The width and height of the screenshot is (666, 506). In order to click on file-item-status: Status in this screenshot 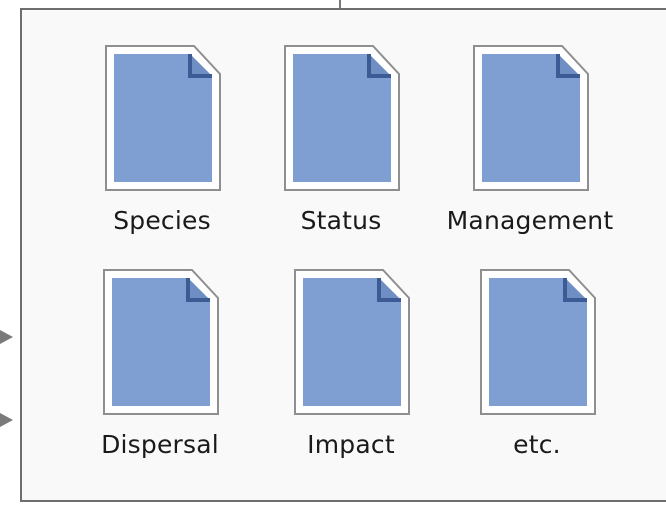, I will do `click(341, 121)`.